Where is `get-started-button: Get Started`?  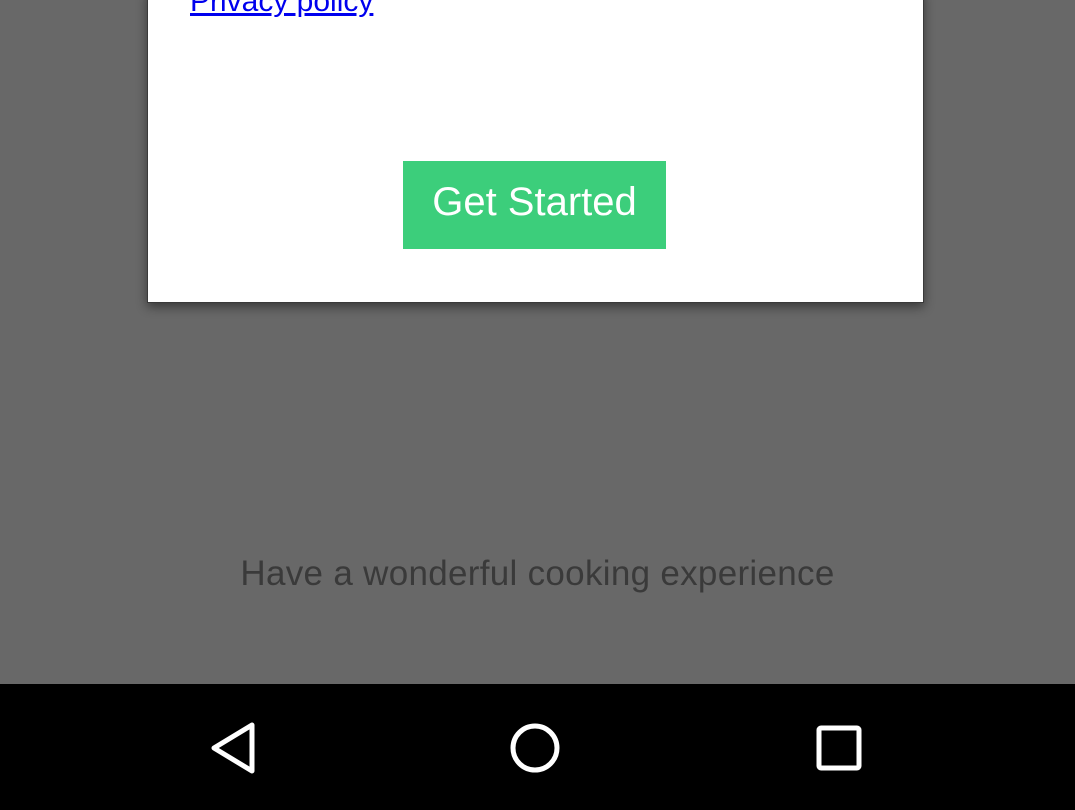 get-started-button: Get Started is located at coordinates (534, 205).